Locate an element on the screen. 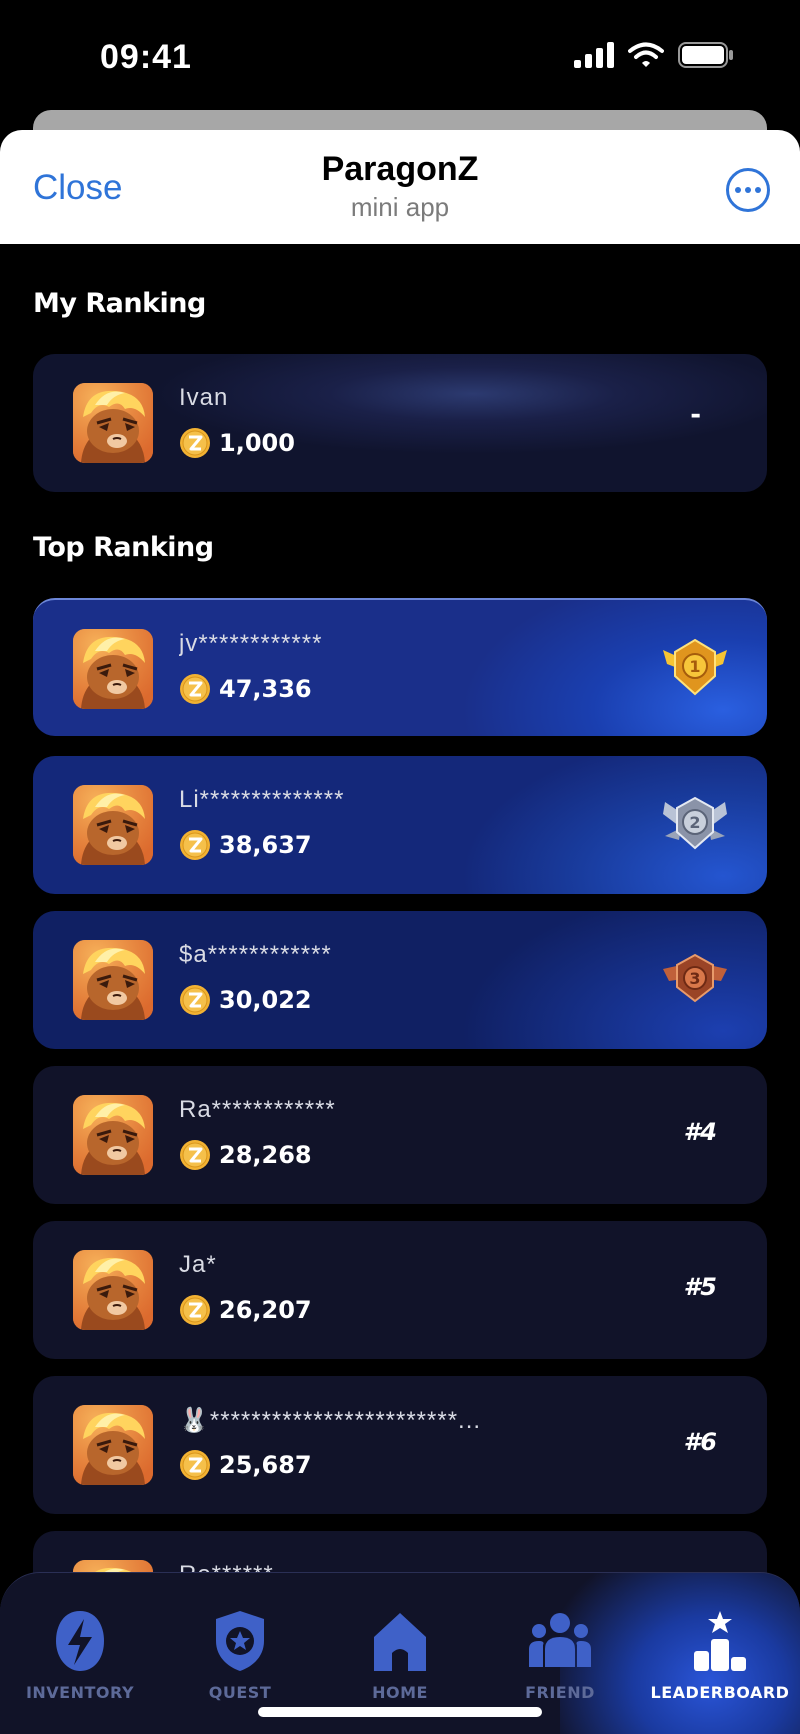 This screenshot has height=1734, width=800. score-value: 47,336 is located at coordinates (265, 689).